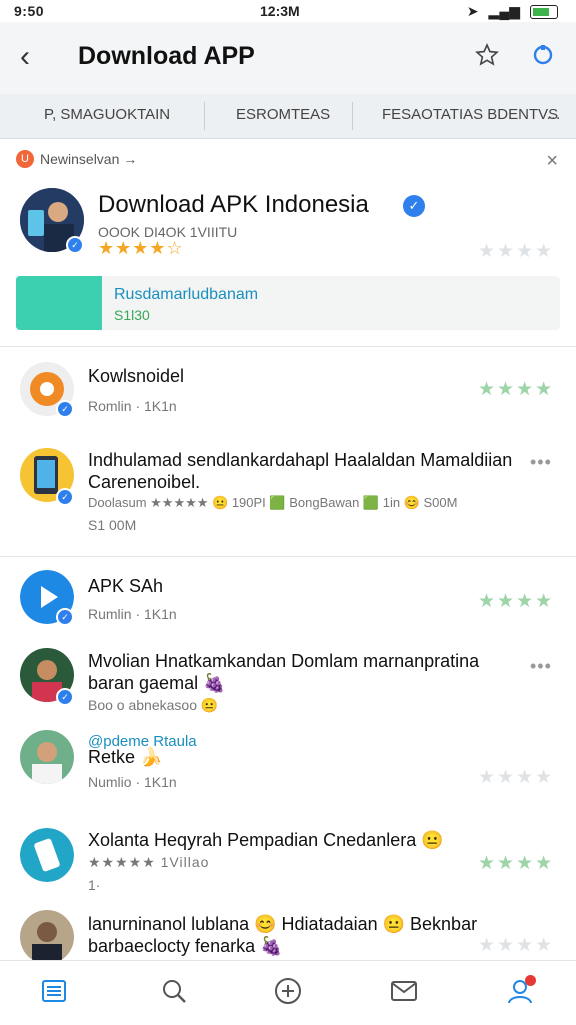  Describe the element at coordinates (54, 991) in the screenshot. I see `list-icon` at that location.